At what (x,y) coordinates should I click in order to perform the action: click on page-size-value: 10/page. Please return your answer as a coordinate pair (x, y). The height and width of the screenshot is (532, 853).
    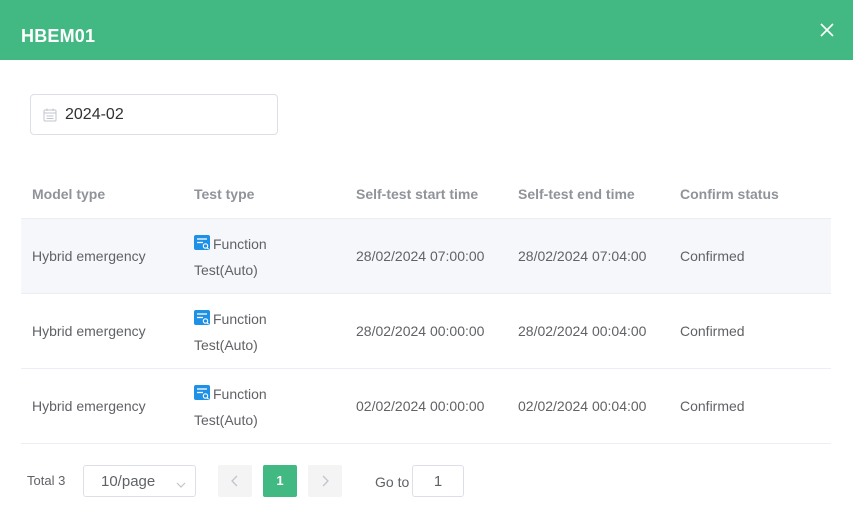
    Looking at the image, I should click on (128, 481).